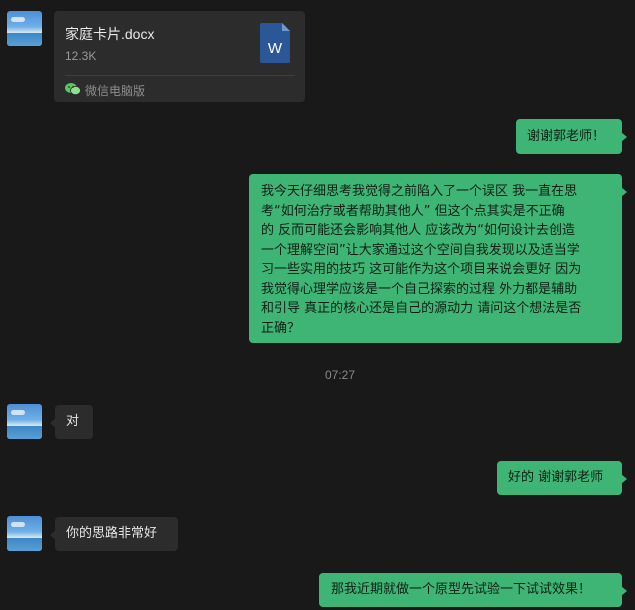  Describe the element at coordinates (110, 34) in the screenshot. I see `file-name: 家庭卡片.docx` at that location.